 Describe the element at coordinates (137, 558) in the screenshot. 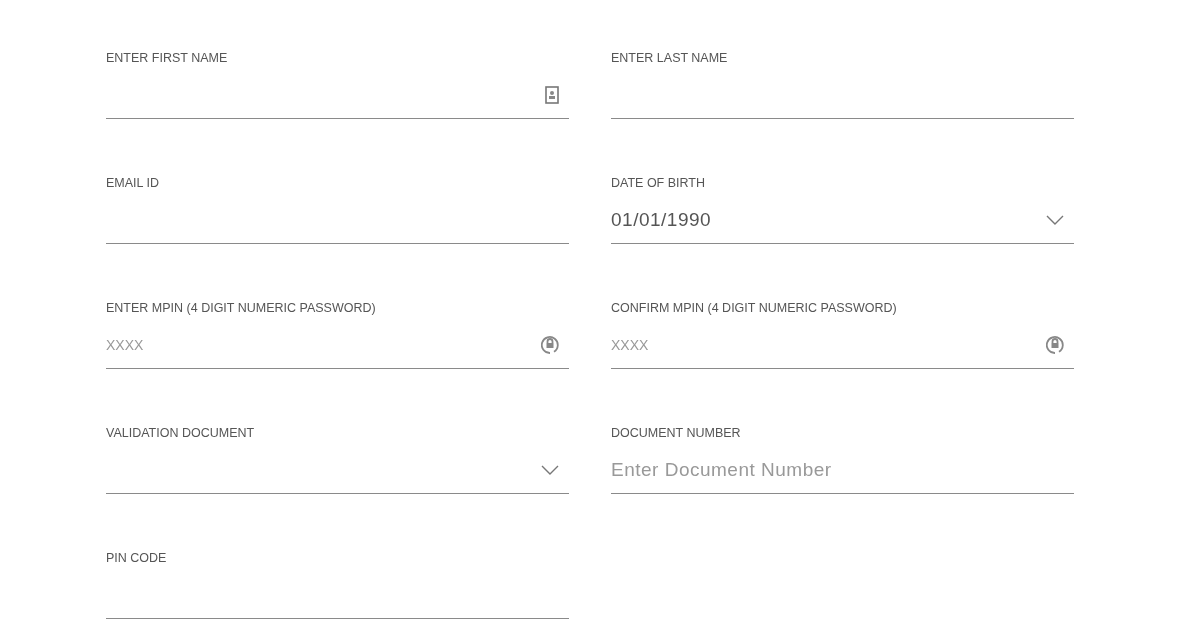

I see `field-label: PIN CODE` at that location.